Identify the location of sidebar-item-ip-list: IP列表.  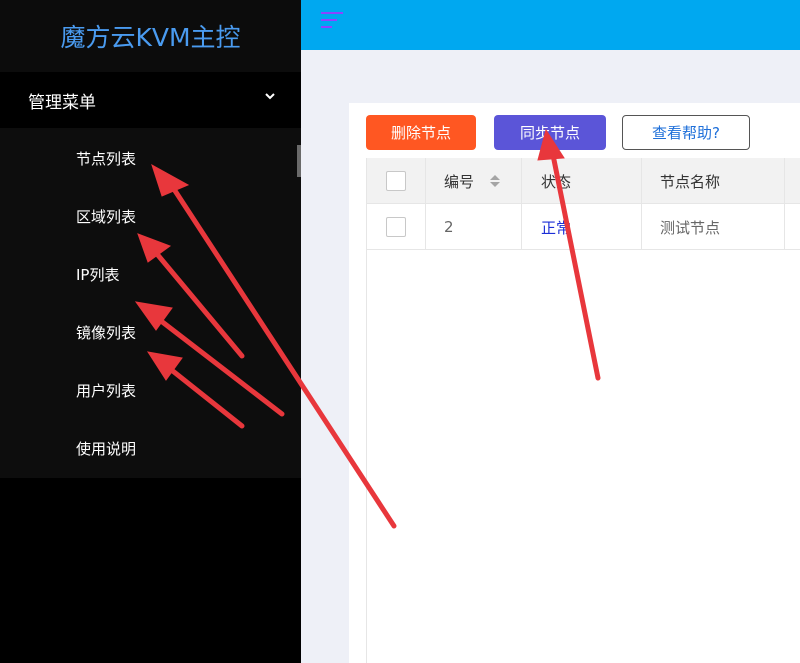
(148, 274).